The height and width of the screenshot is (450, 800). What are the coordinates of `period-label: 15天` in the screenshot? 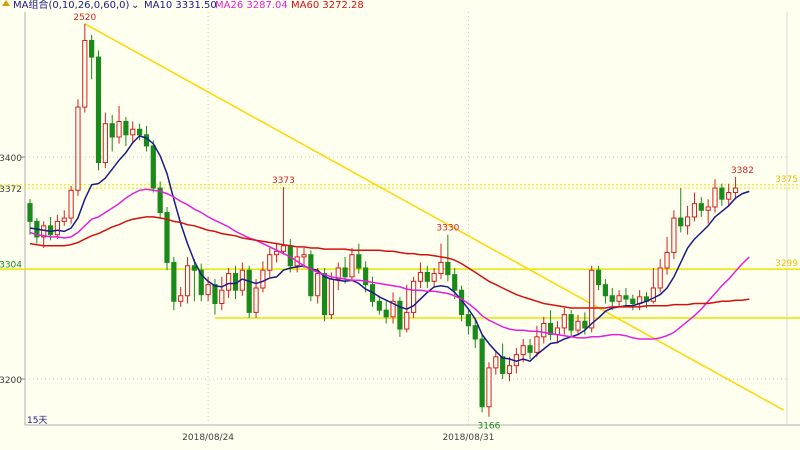 It's located at (37, 421).